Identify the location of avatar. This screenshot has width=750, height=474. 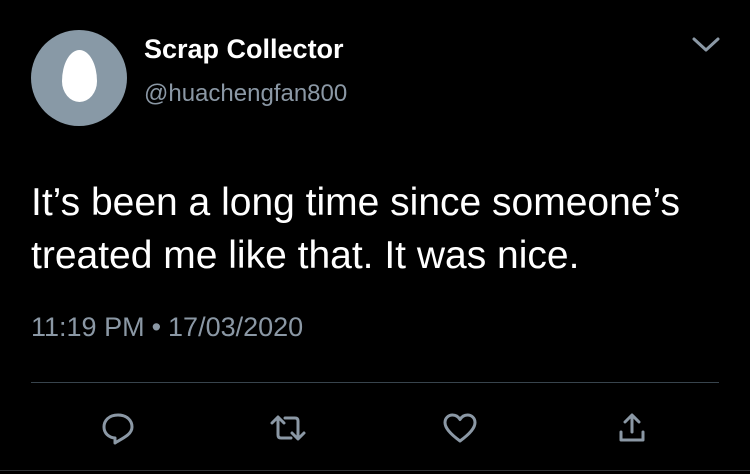
(79, 78).